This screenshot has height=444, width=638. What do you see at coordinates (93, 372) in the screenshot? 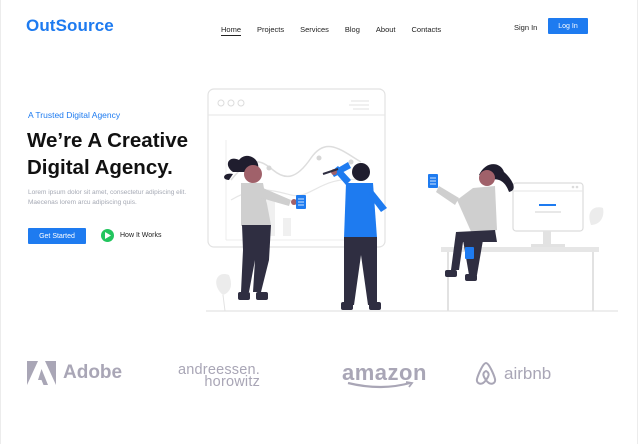
I see `adobe-wordmark: Adobe` at bounding box center [93, 372].